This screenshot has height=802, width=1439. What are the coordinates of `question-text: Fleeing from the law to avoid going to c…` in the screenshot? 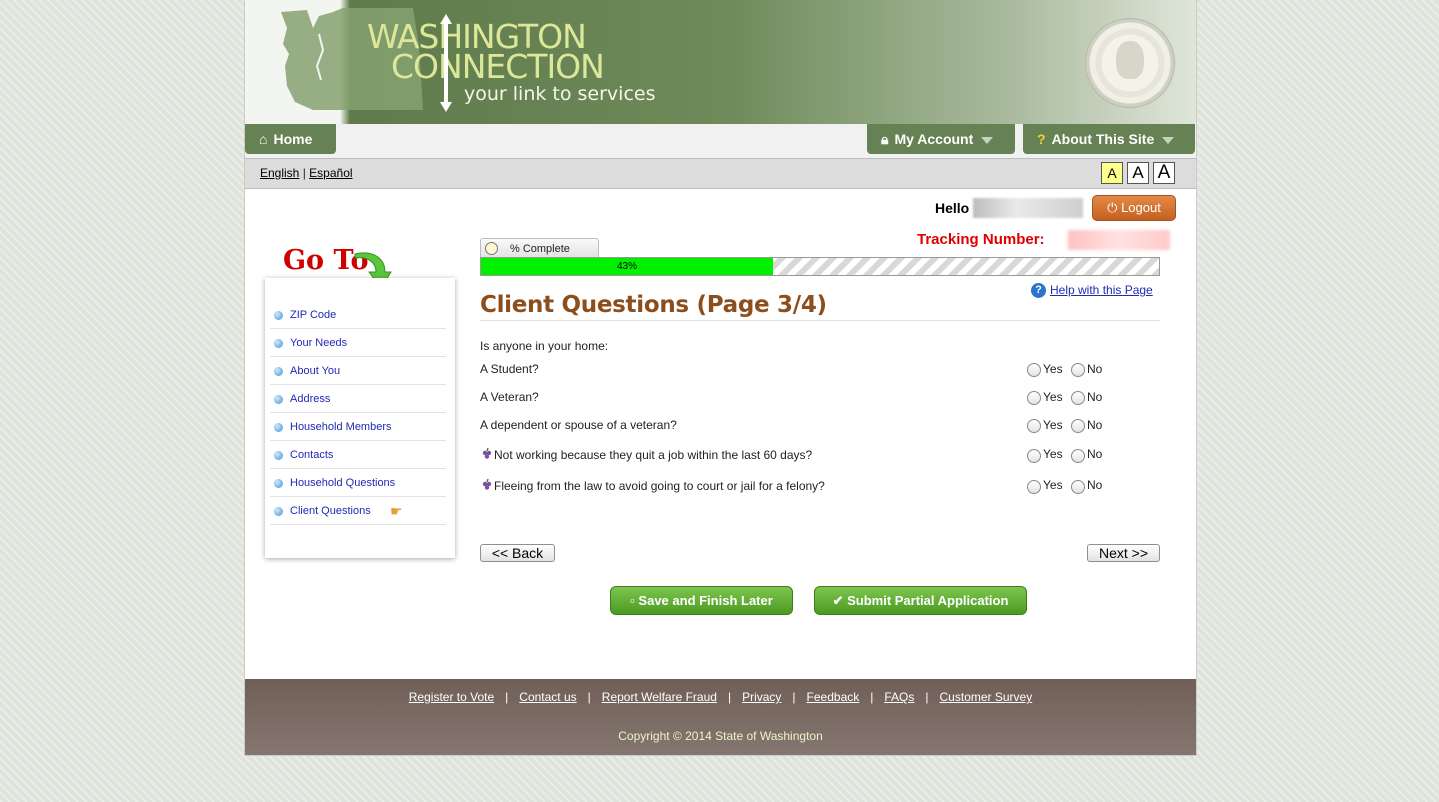 It's located at (659, 486).